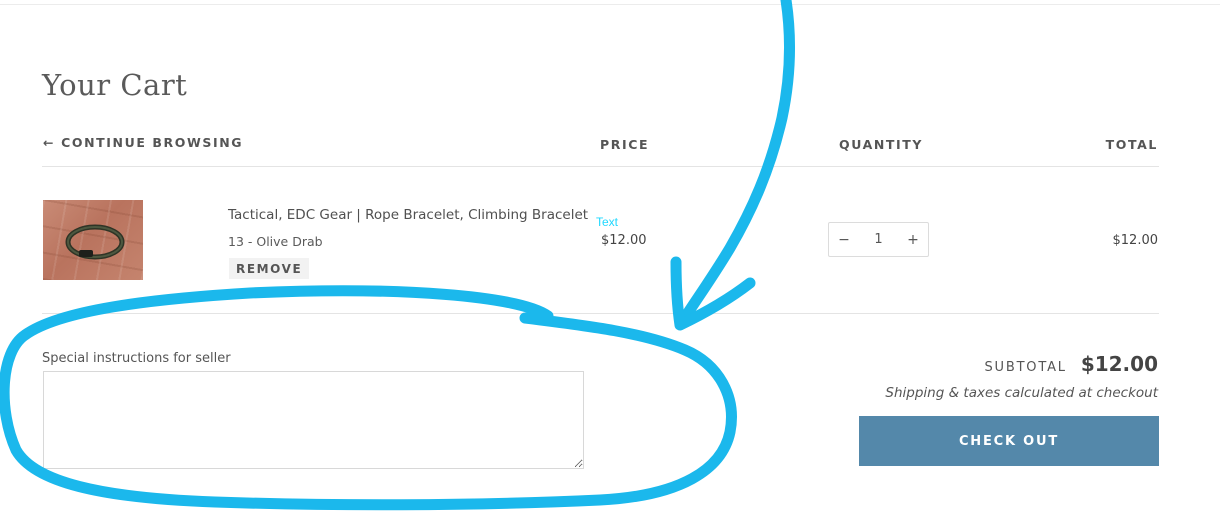 The image size is (1220, 513). Describe the element at coordinates (607, 222) in the screenshot. I see `annotation-text-label: Text` at that location.